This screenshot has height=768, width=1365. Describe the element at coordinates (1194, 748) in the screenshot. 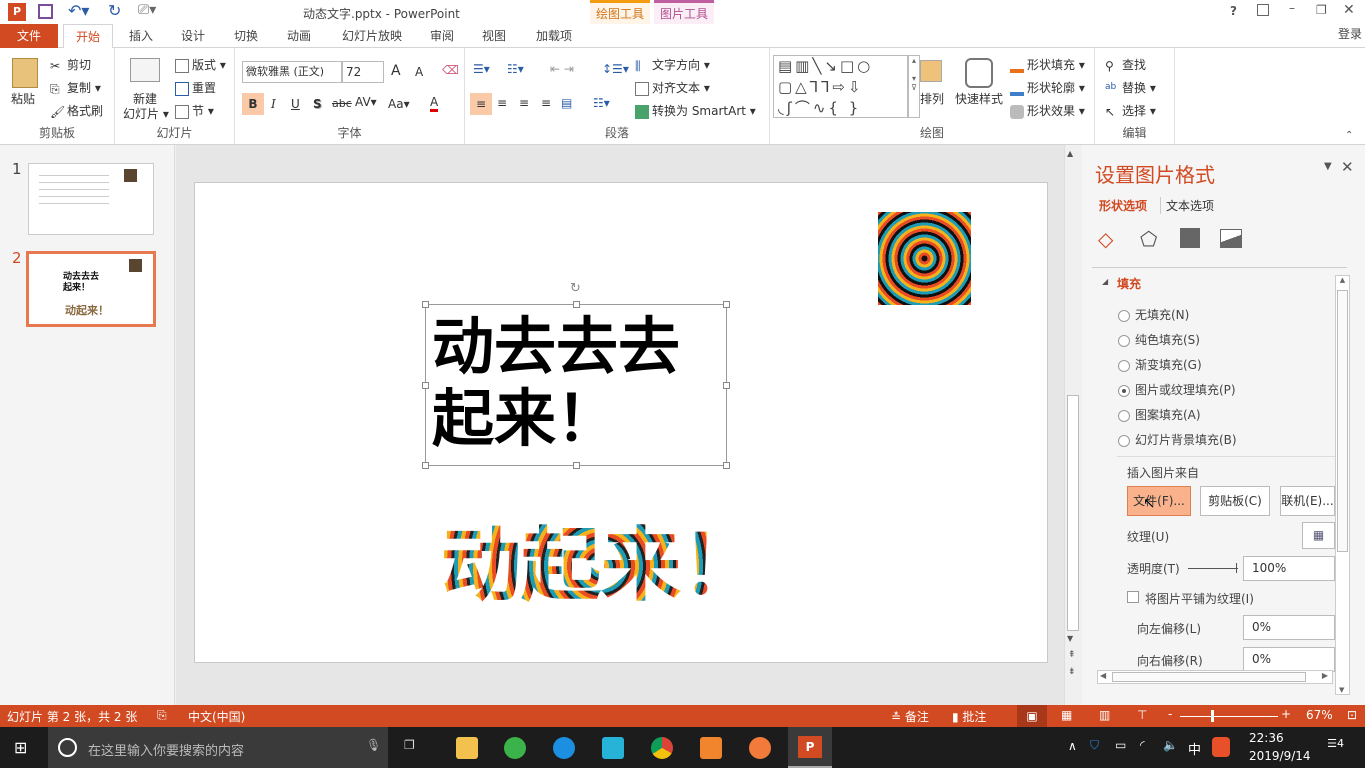

I see `ime-indicator: 中` at that location.